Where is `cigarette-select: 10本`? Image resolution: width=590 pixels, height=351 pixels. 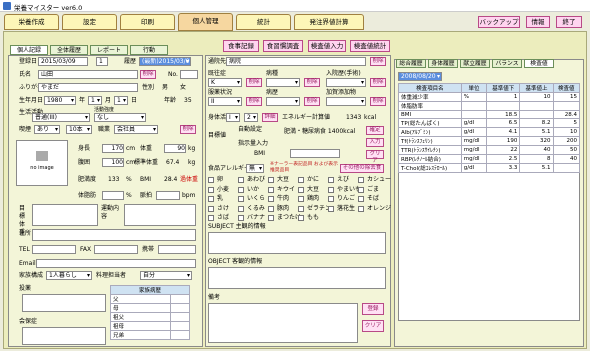
cigarette-select: 10本 is located at coordinates (79, 129).